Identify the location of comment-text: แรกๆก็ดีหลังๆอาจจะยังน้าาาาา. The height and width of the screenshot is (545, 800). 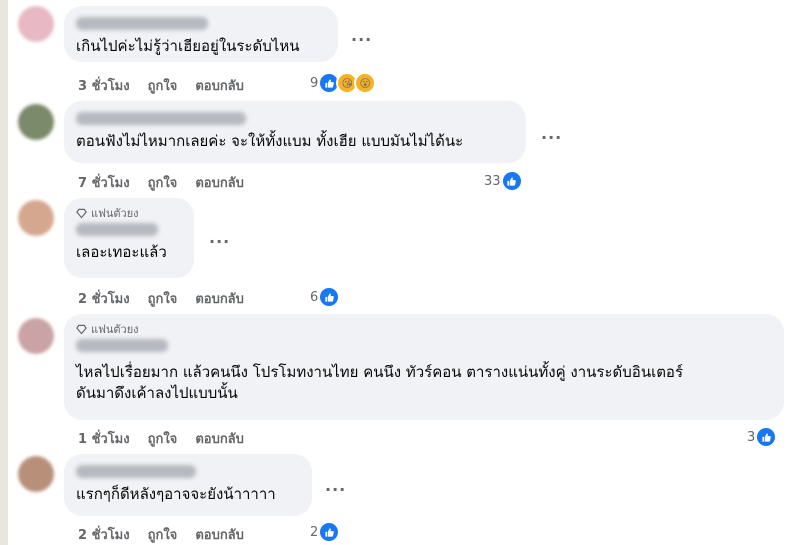
(176, 494).